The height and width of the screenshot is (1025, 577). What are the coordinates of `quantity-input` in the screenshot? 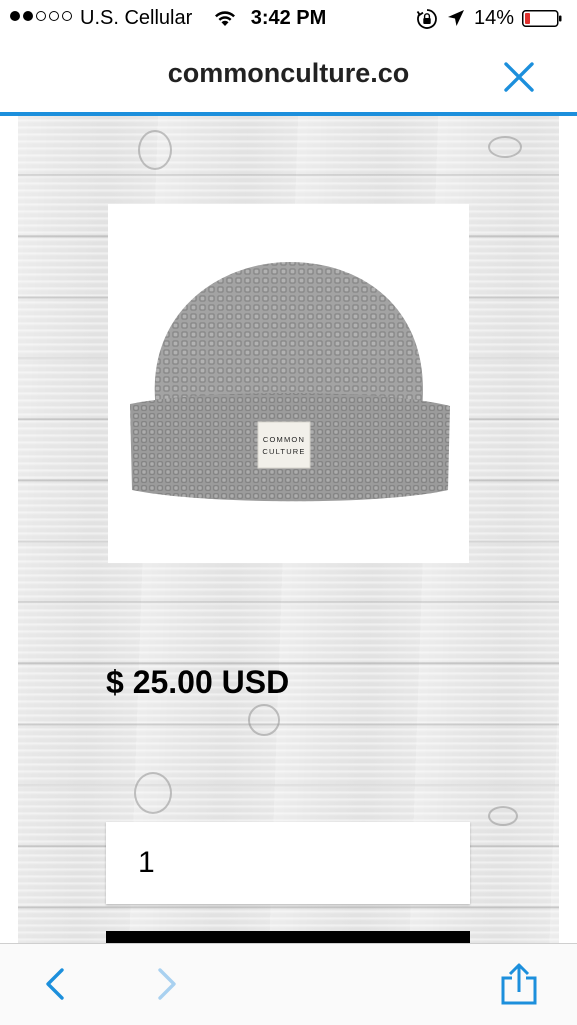 It's located at (288, 863).